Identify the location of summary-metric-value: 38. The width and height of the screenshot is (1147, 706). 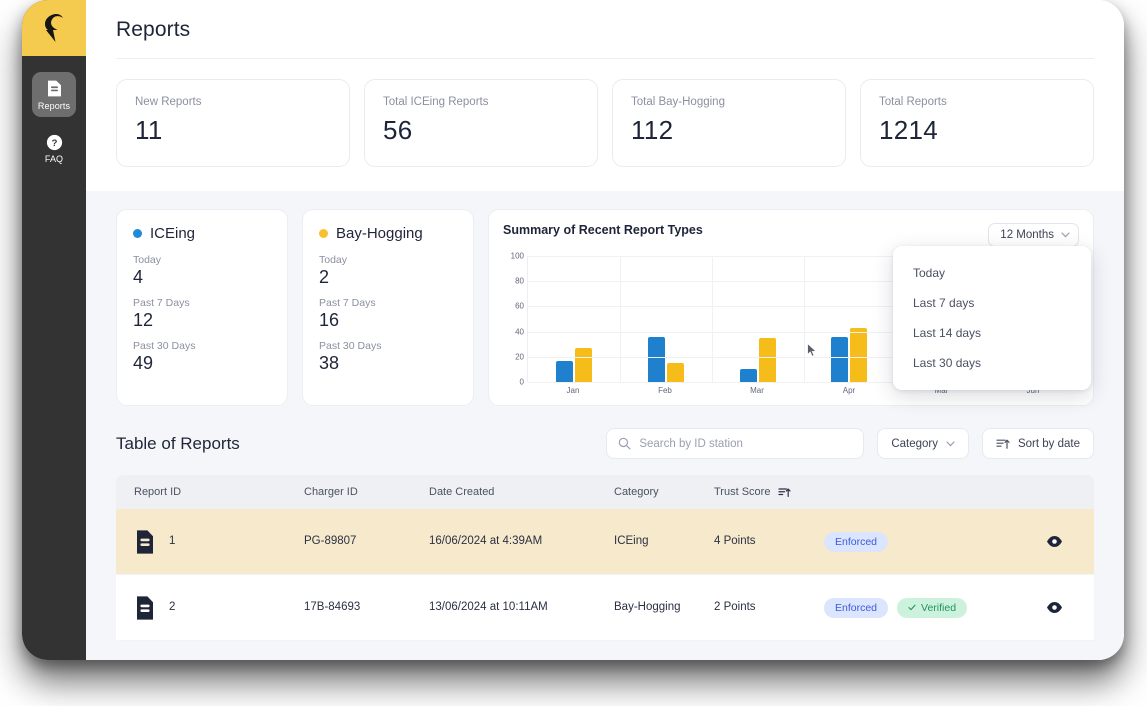
(329, 363).